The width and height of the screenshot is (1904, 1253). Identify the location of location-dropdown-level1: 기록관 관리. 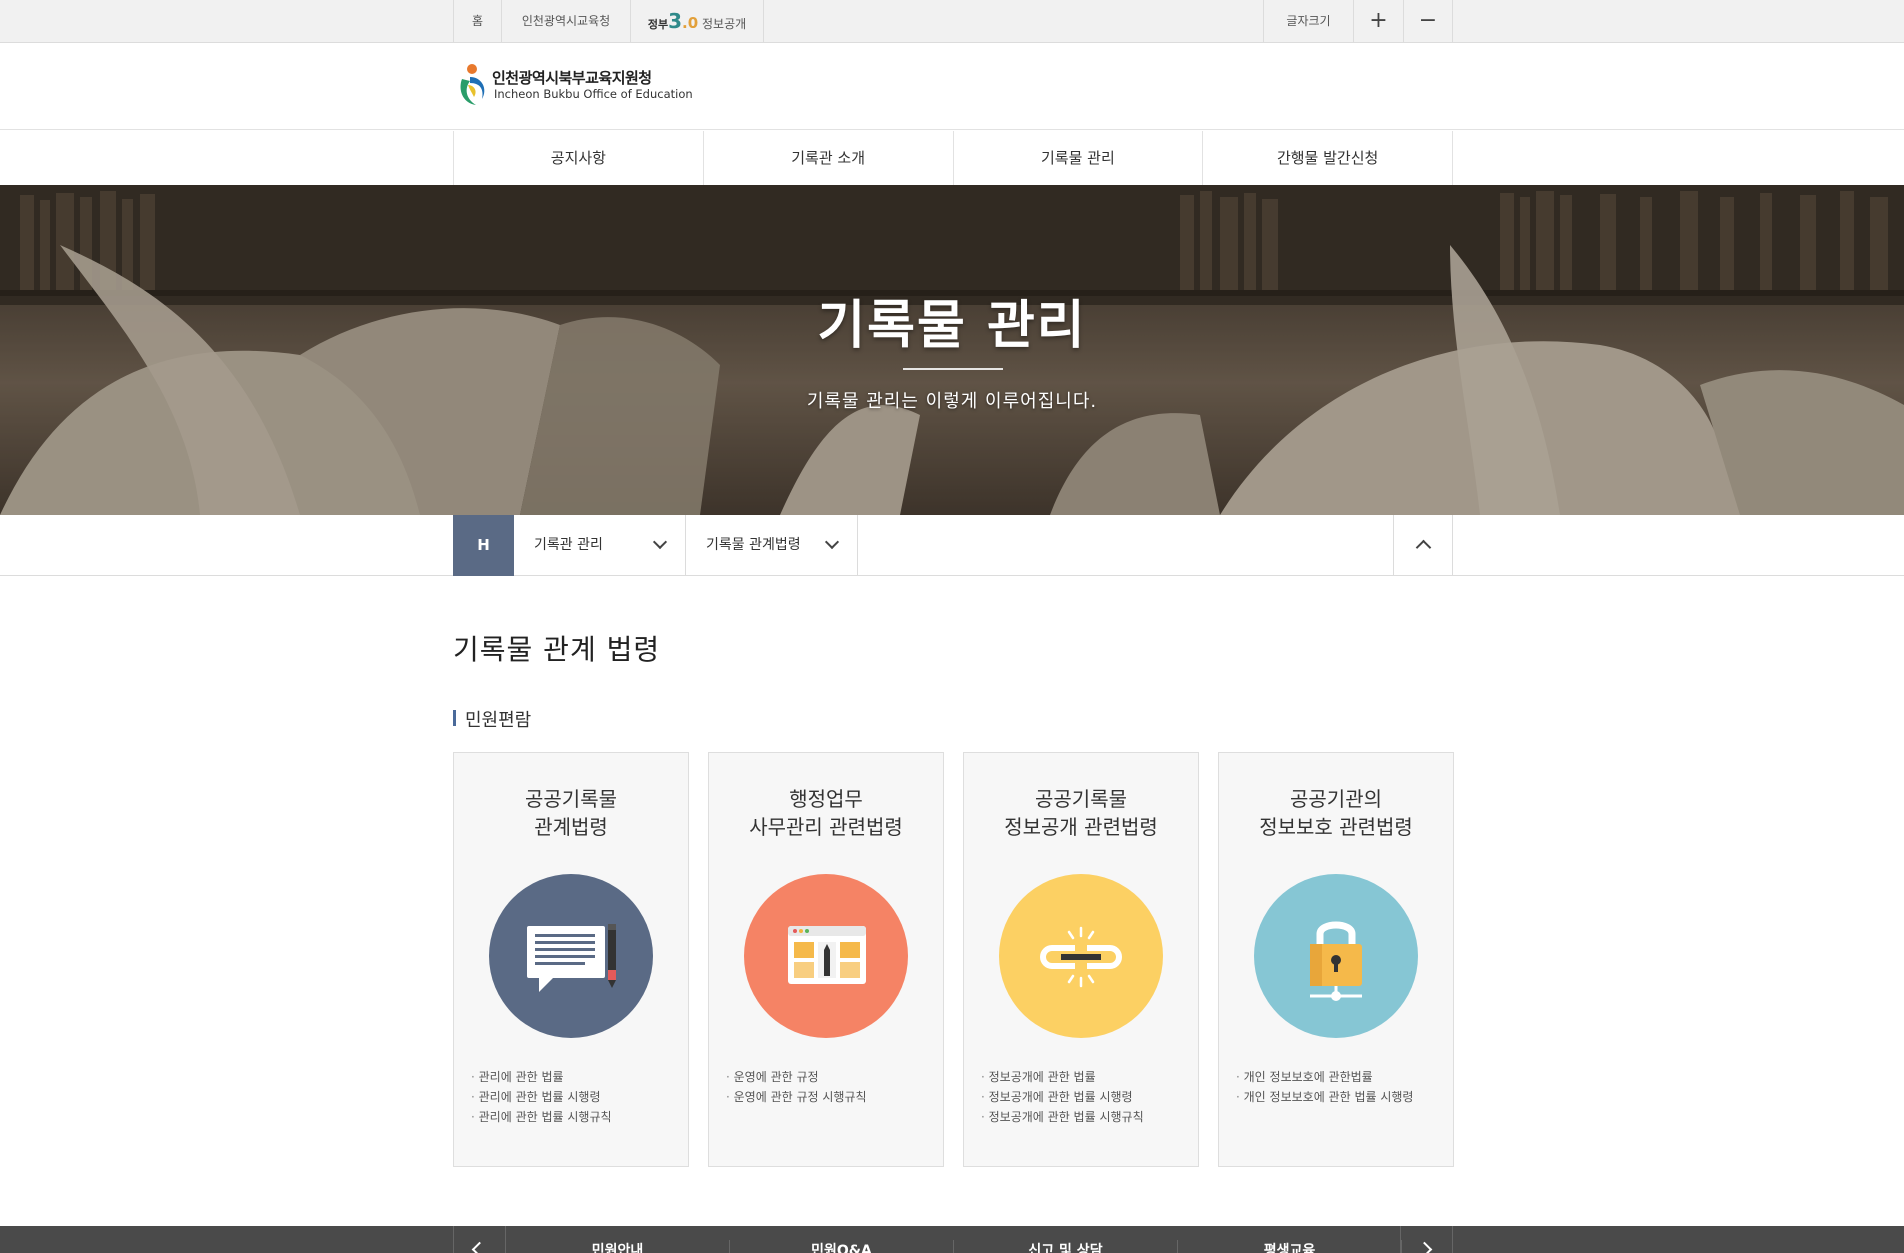
(600, 545).